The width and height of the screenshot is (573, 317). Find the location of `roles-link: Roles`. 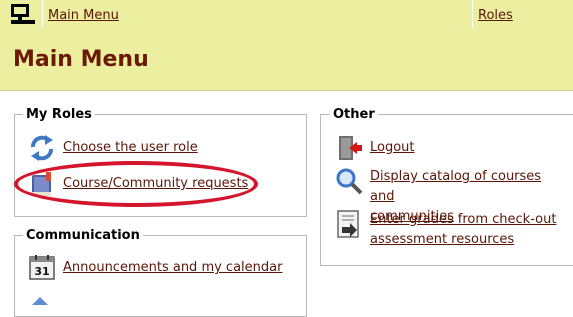

roles-link: Roles is located at coordinates (495, 16).